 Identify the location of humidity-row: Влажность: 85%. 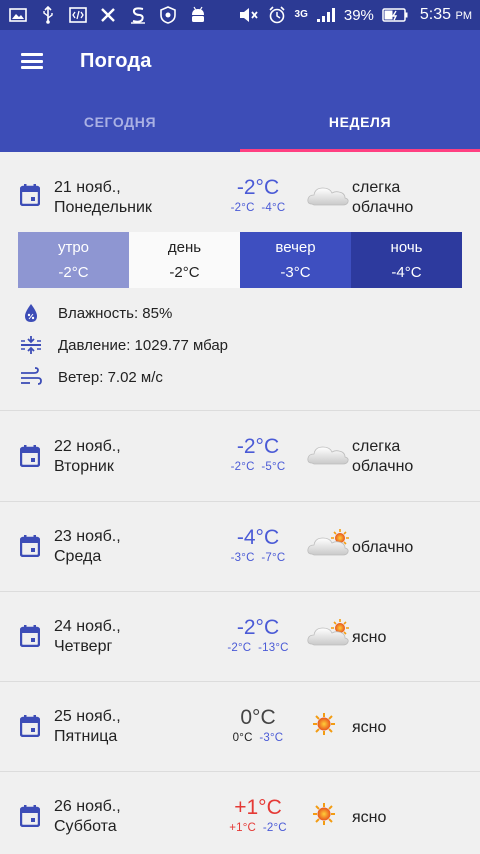
(96, 313).